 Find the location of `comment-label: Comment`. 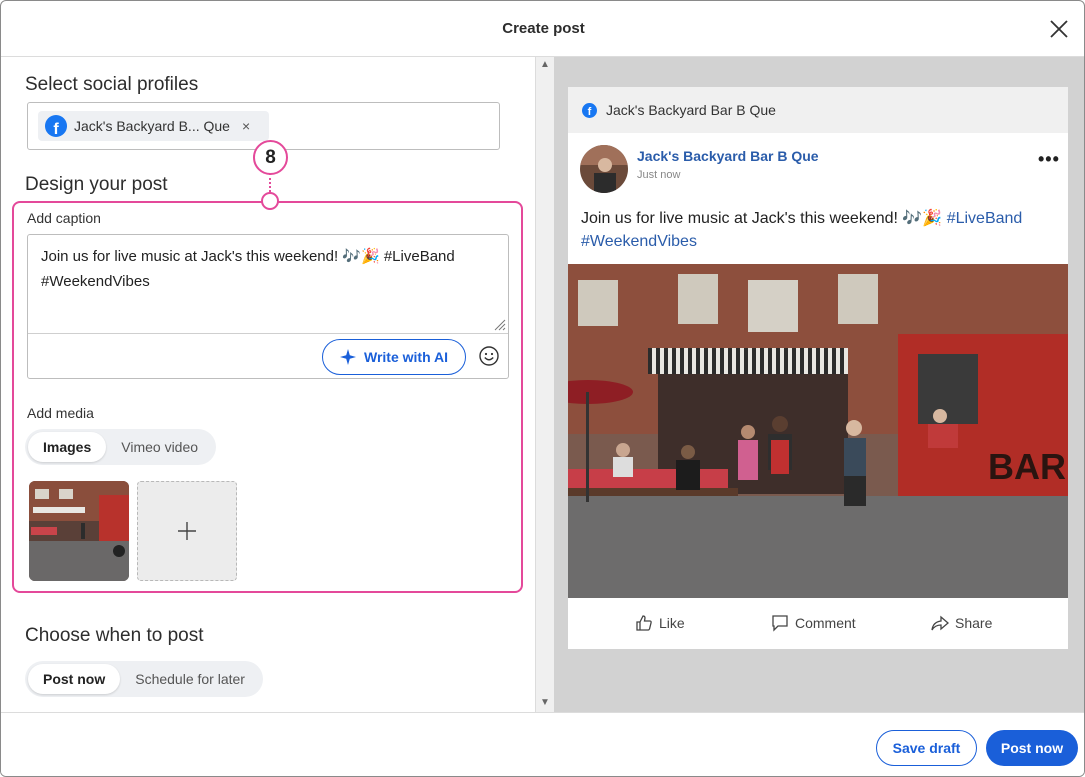

comment-label: Comment is located at coordinates (825, 623).